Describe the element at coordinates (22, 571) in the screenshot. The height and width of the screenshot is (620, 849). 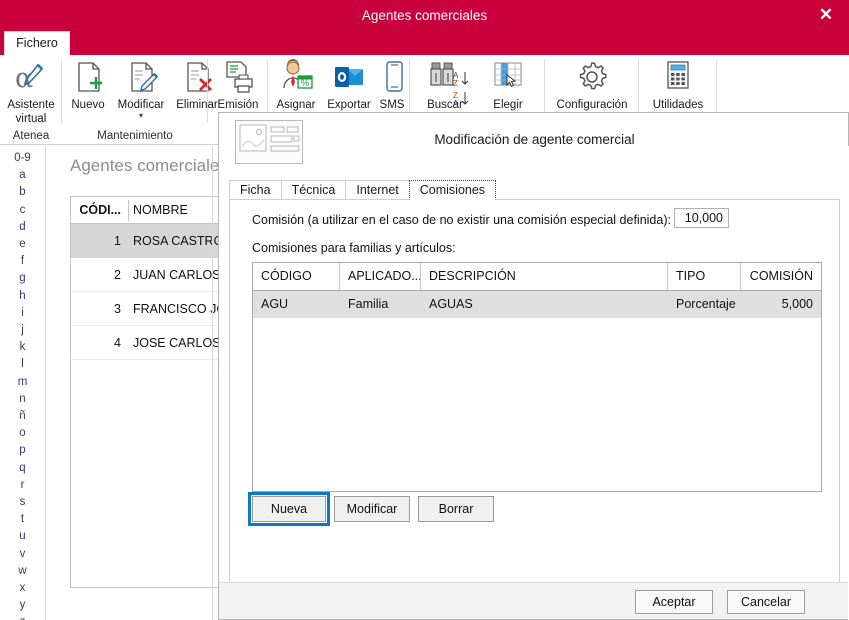
I see `alpha-index-w: w` at that location.